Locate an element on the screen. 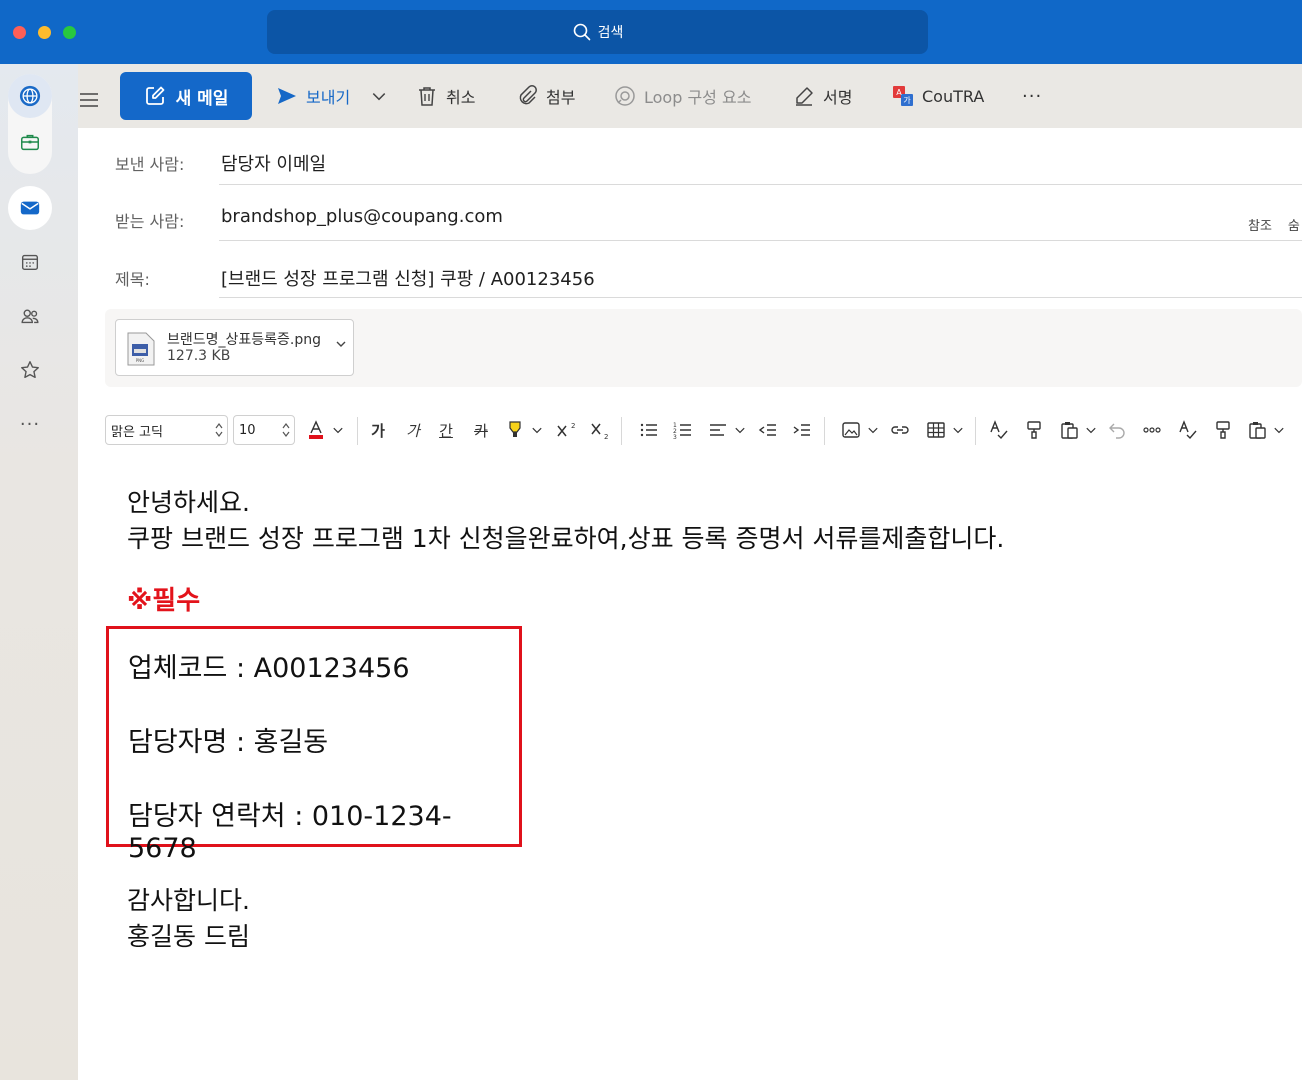  new-mail-button: 새 메일 is located at coordinates (186, 96).